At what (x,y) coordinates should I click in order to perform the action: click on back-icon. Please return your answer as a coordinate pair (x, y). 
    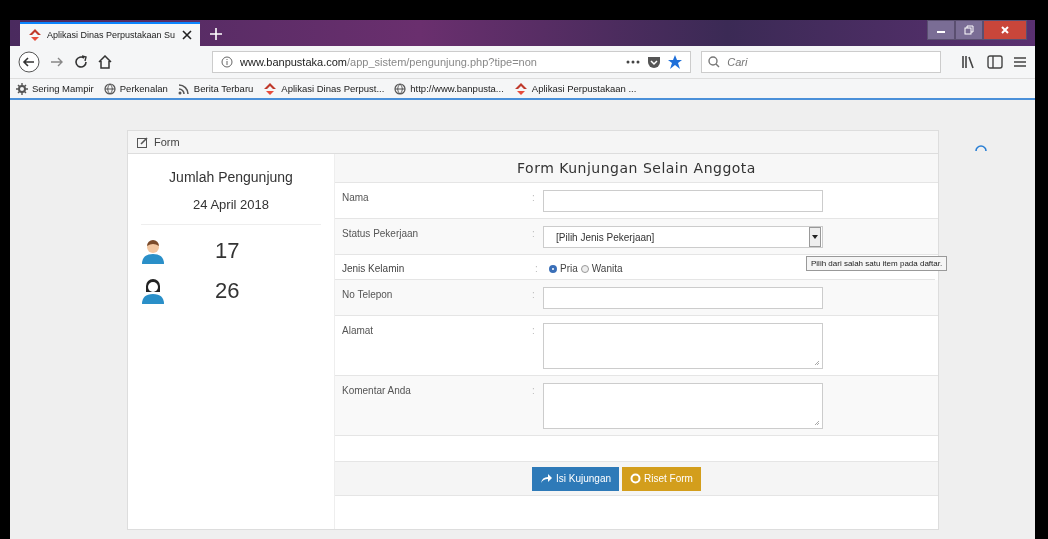
    Looking at the image, I should click on (29, 62).